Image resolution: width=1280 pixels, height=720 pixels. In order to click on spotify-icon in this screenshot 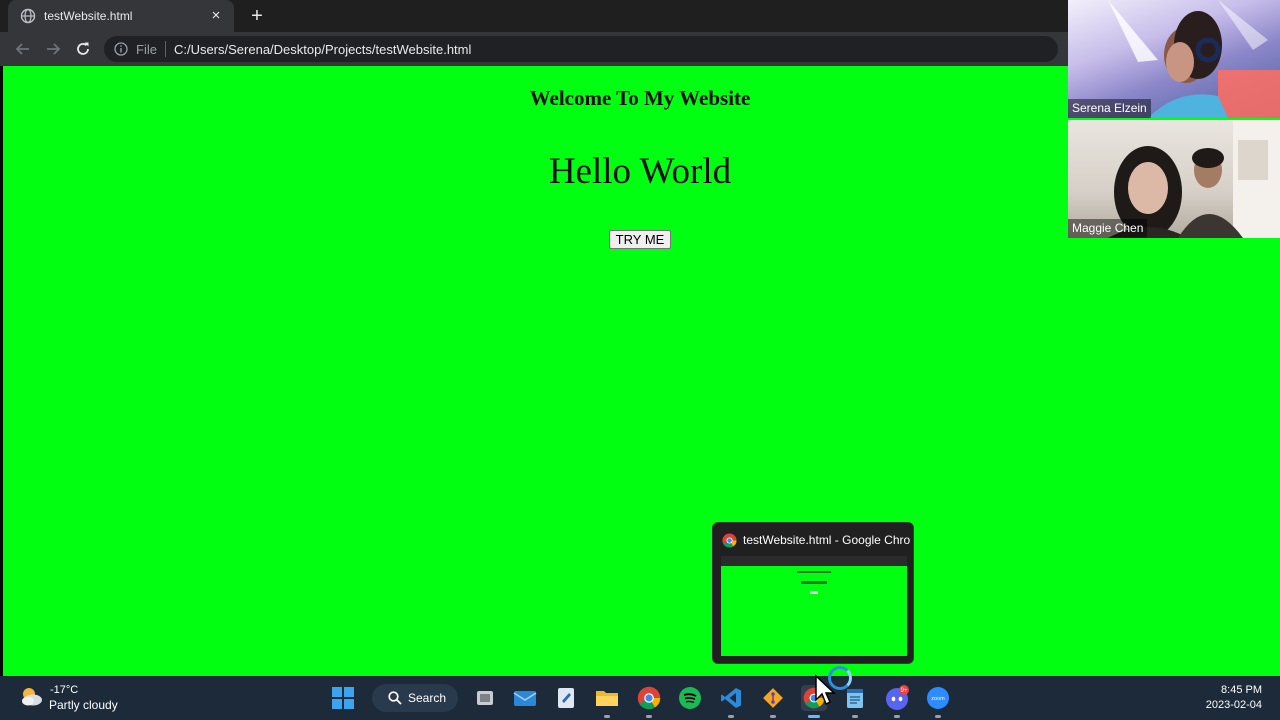, I will do `click(690, 698)`.